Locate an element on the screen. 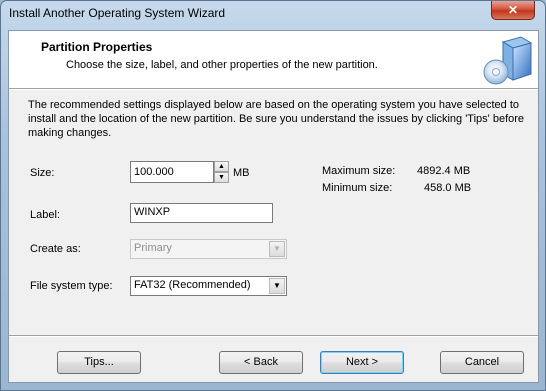 This screenshot has width=546, height=391. size-input: 100.000 is located at coordinates (172, 172).